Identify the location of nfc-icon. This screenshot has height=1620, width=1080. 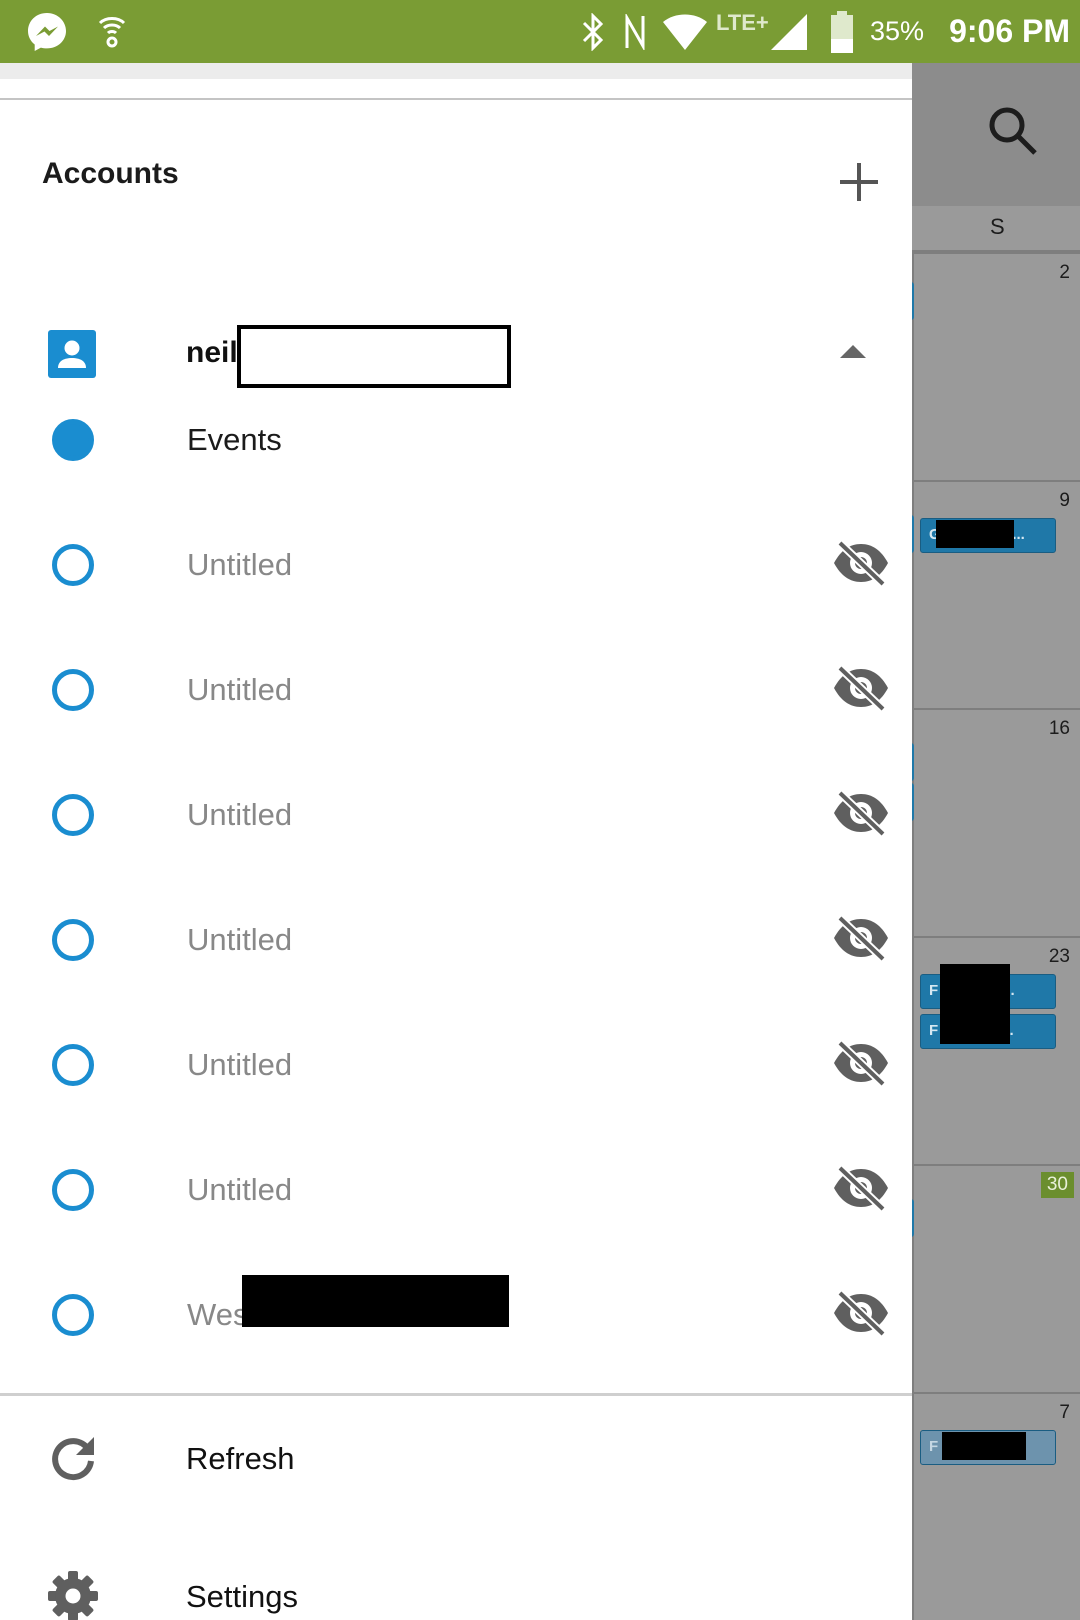
(635, 31).